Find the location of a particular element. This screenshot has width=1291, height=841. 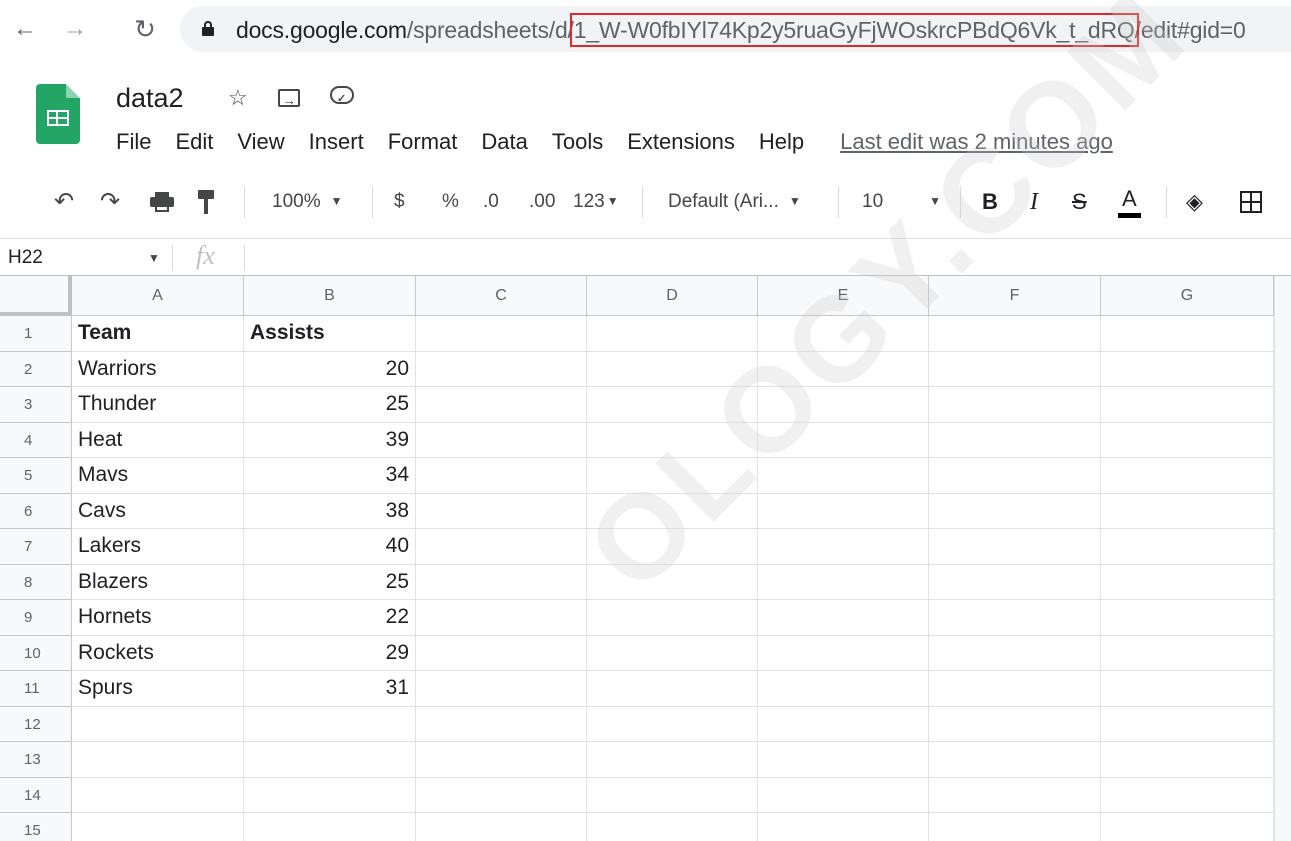

cell-g12 is located at coordinates (1187, 724).